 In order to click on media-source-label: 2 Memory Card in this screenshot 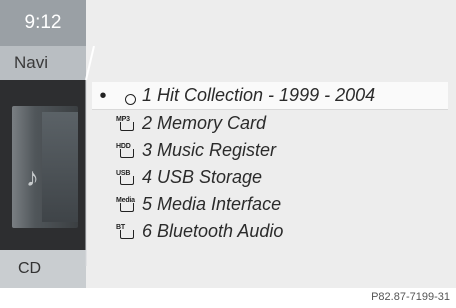, I will do `click(204, 123)`.